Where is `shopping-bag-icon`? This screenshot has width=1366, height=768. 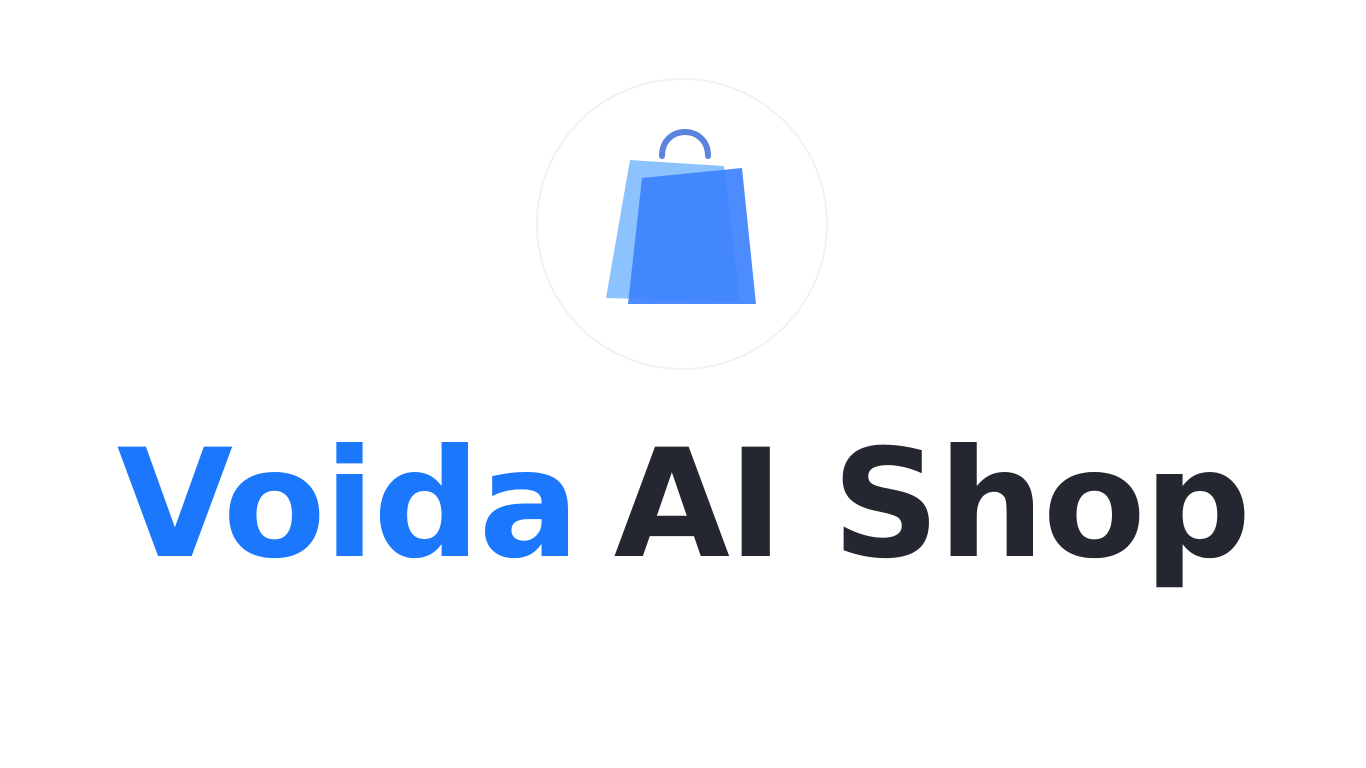
shopping-bag-icon is located at coordinates (681, 216).